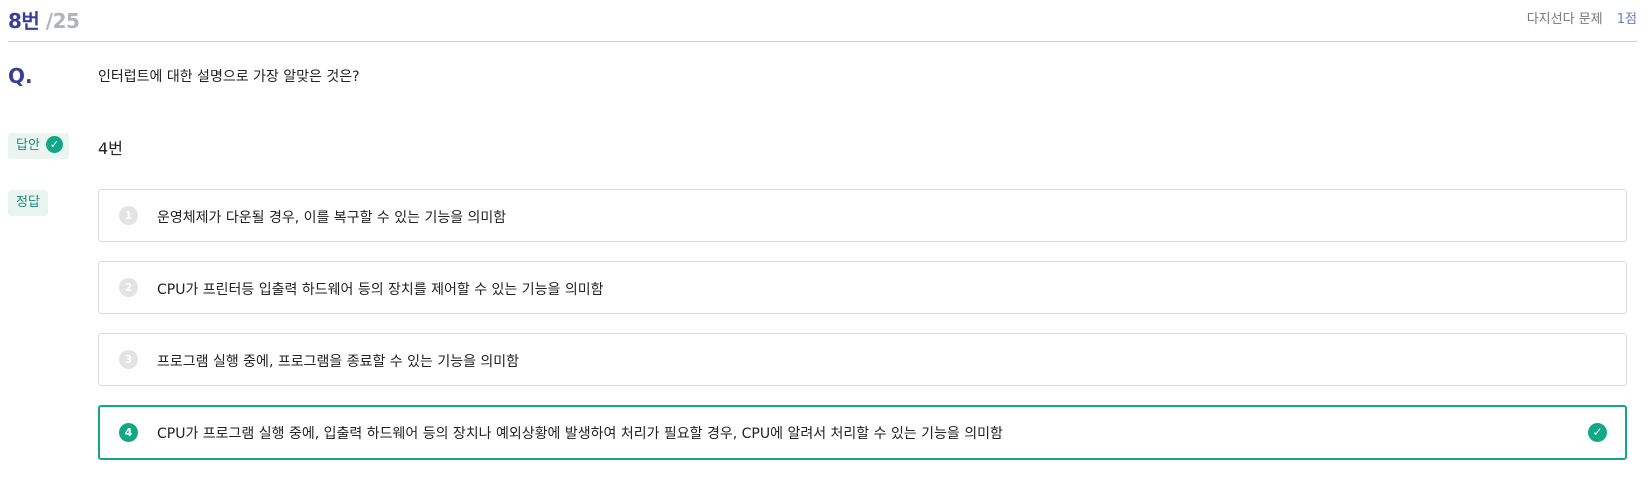 The height and width of the screenshot is (484, 1649). Describe the element at coordinates (128, 215) in the screenshot. I see `choice-number-badge: 1` at that location.